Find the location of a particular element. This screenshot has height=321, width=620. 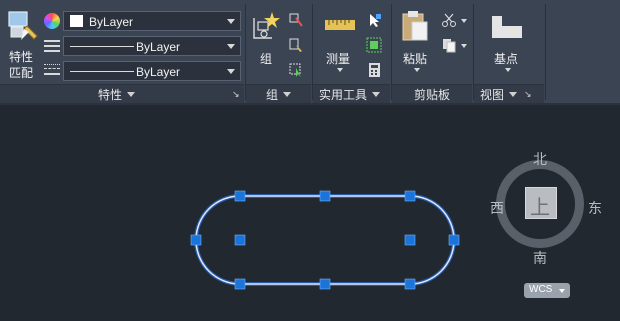

lineweight-dropdown: ByLayer is located at coordinates (152, 71).